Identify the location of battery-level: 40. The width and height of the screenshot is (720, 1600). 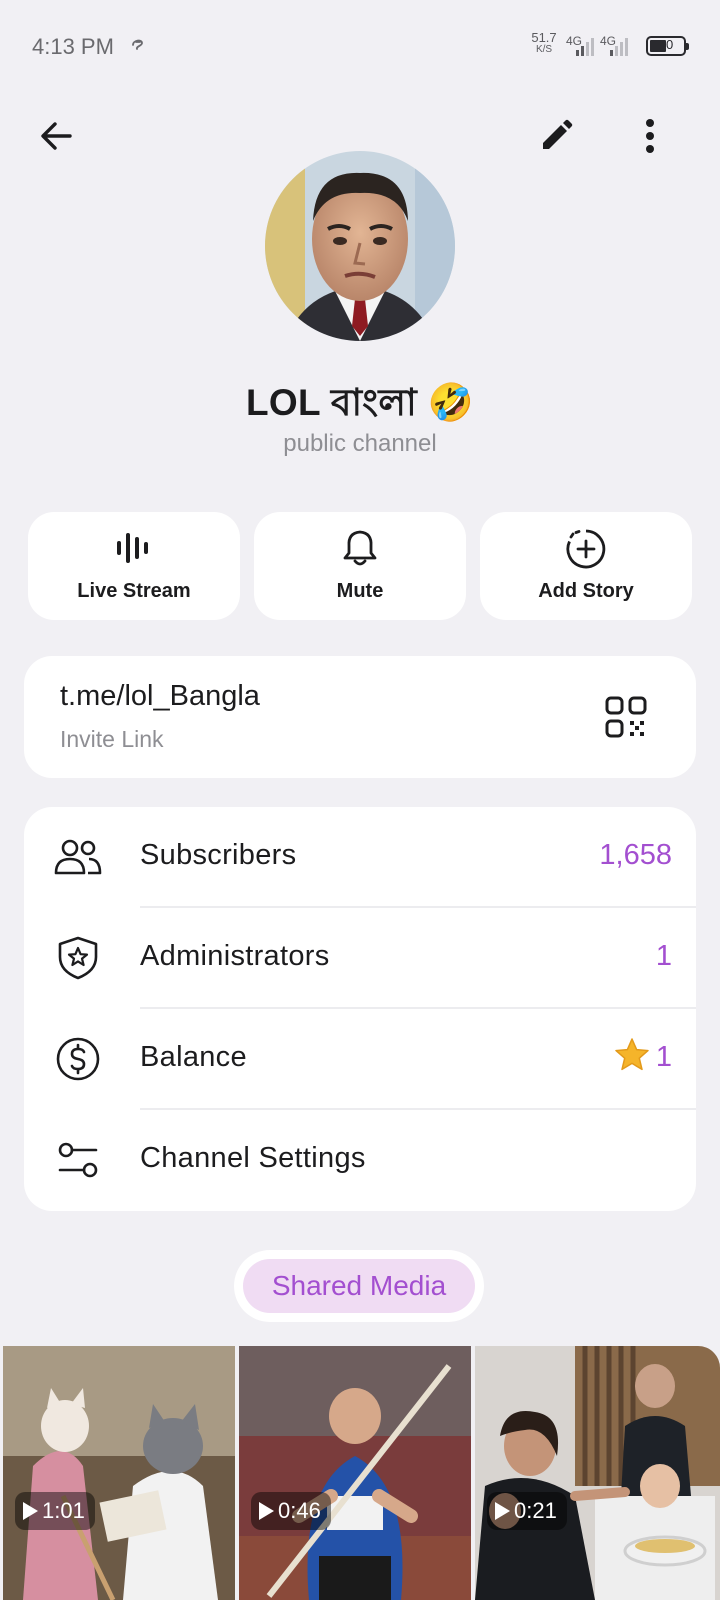
(666, 44).